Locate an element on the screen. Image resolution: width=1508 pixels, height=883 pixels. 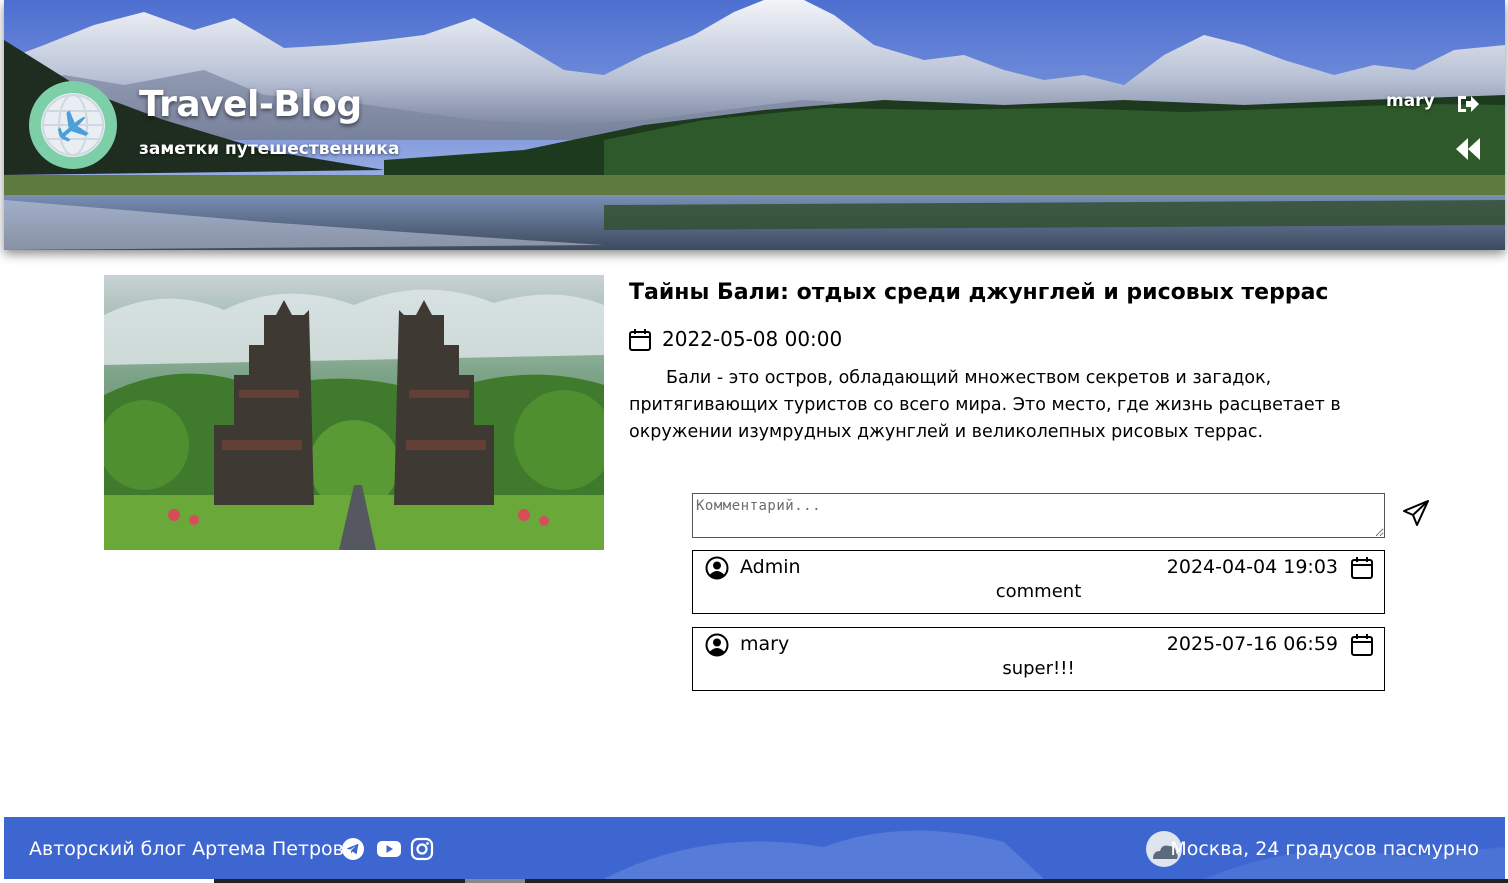
logo-badge is located at coordinates (73, 125).